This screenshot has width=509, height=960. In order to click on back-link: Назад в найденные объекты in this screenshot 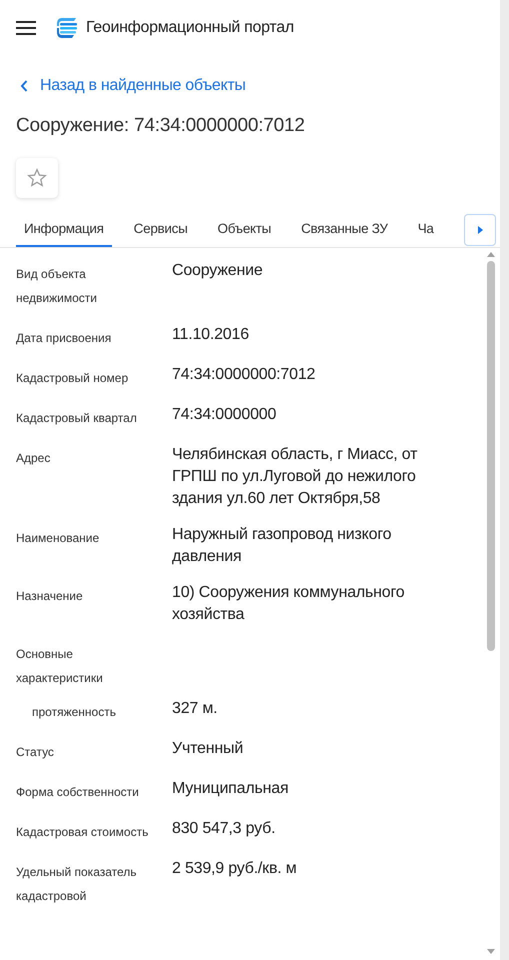, I will do `click(133, 86)`.